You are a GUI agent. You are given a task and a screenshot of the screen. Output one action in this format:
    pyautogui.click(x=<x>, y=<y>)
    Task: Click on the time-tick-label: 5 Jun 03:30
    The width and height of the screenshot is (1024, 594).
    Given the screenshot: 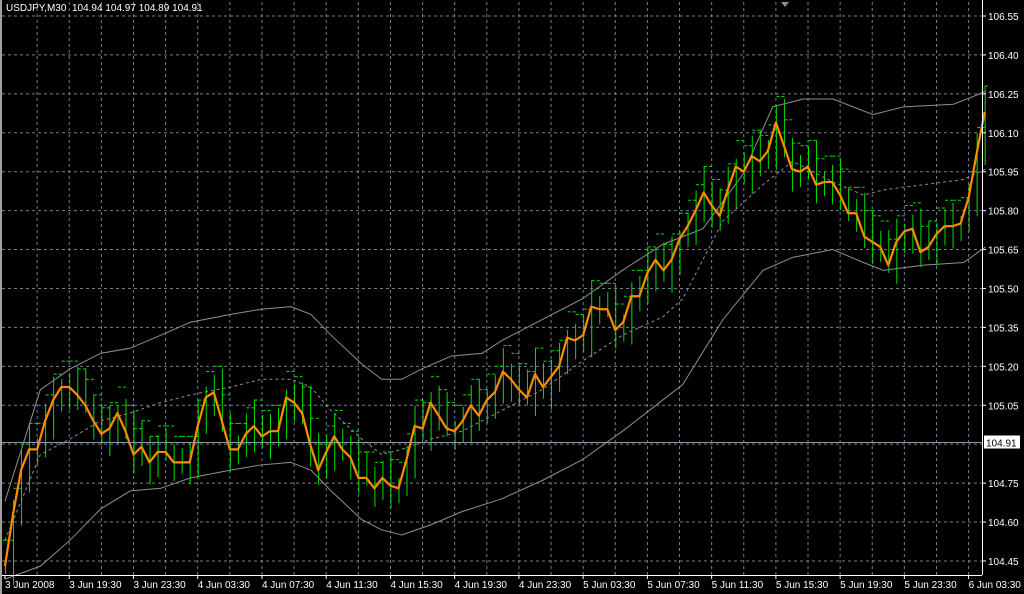 What is the action you would take?
    pyautogui.click(x=609, y=585)
    